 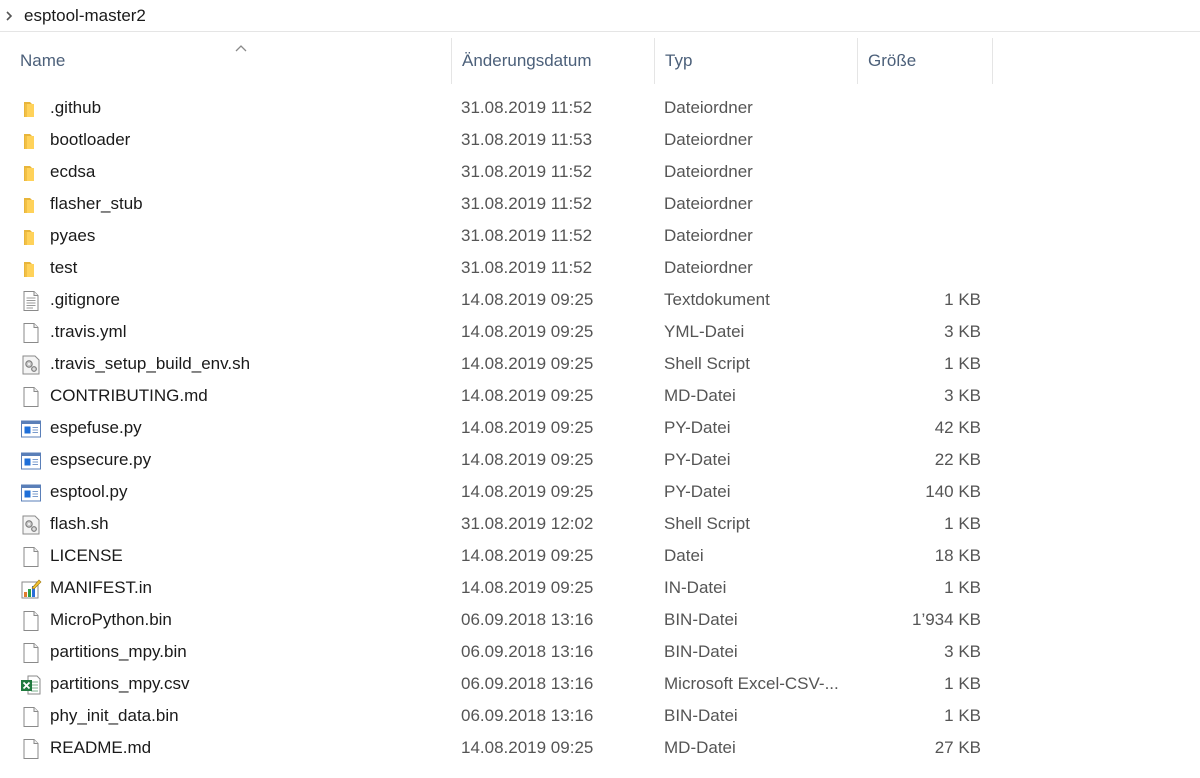 I want to click on file-name: README.md, so click(x=101, y=747).